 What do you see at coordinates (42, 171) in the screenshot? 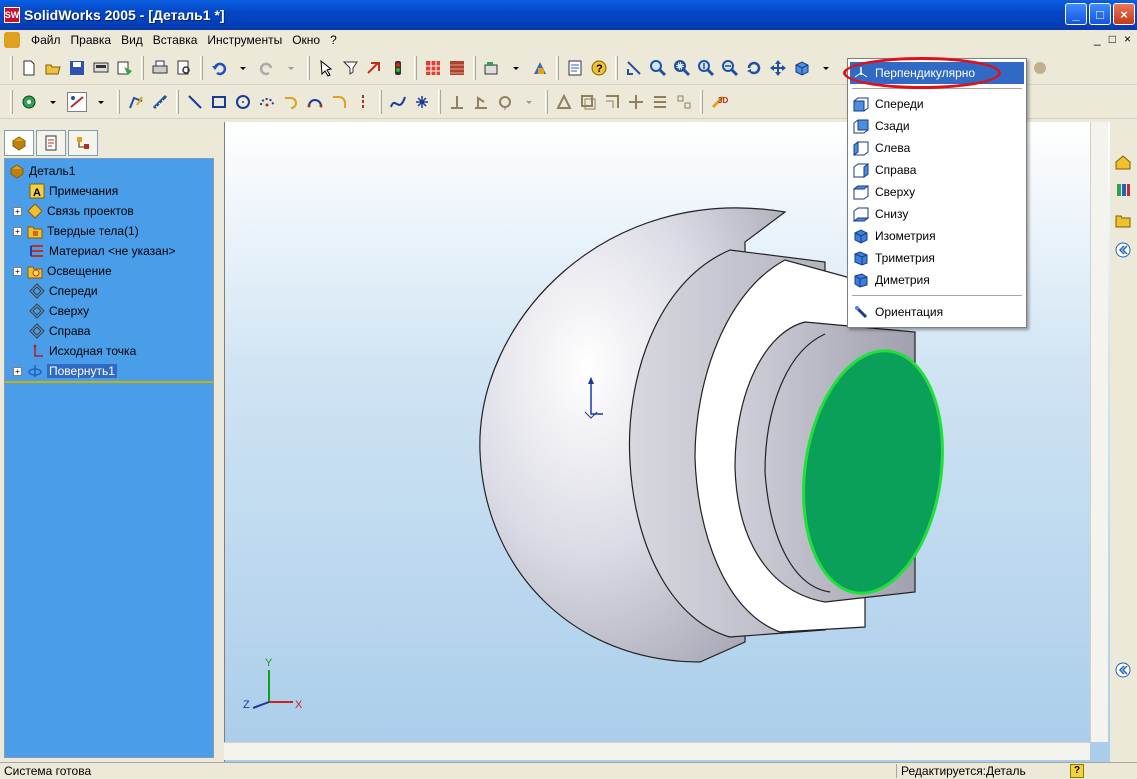
I see `tree-item-part: Деталь1` at bounding box center [42, 171].